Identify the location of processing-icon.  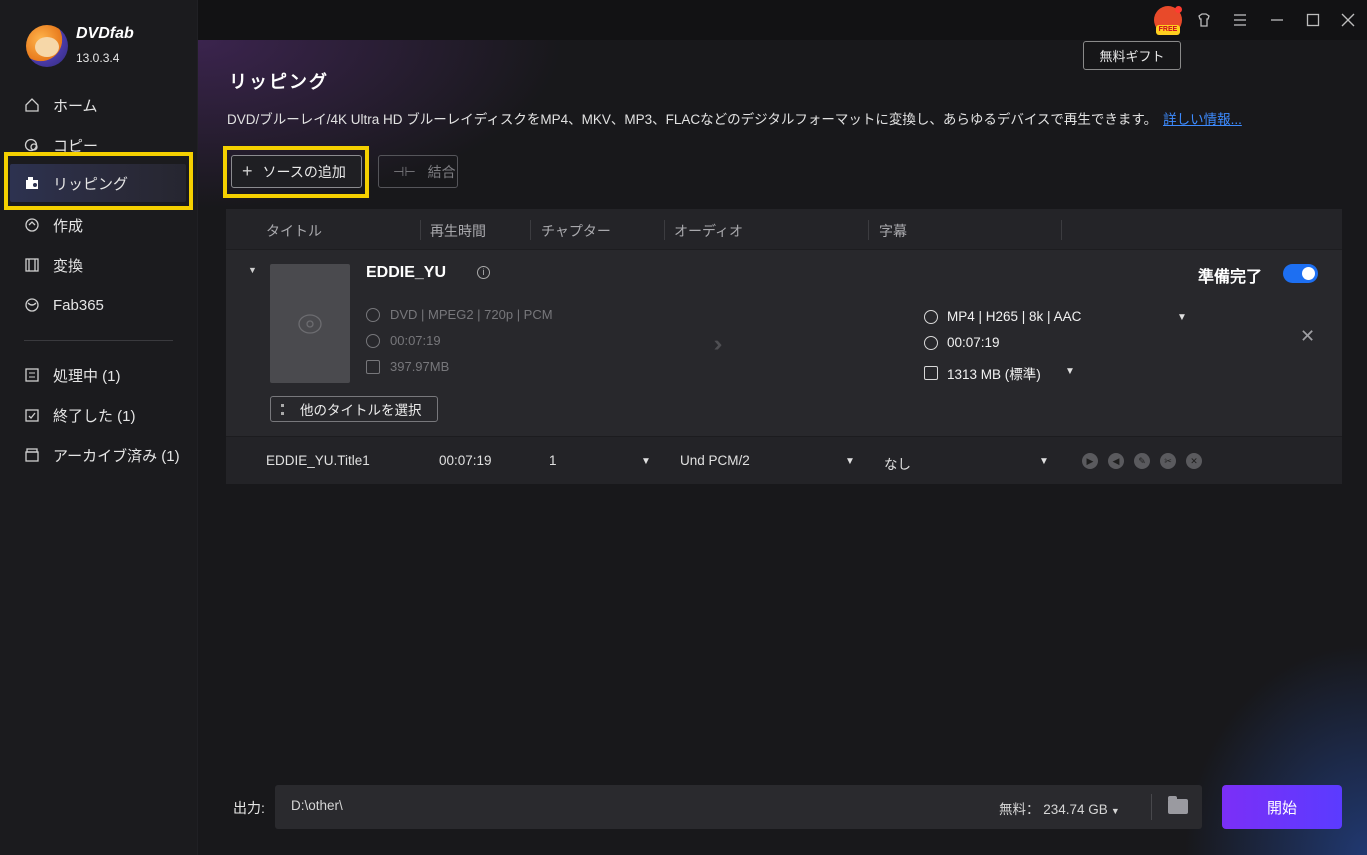
(32, 375).